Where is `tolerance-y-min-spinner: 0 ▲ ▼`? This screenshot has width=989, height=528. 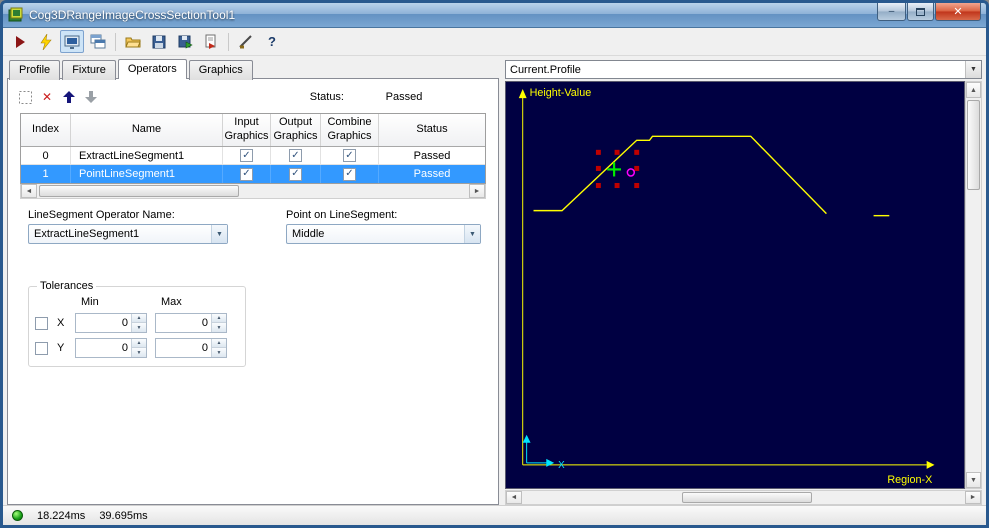 tolerance-y-min-spinner: 0 ▲ ▼ is located at coordinates (111, 348).